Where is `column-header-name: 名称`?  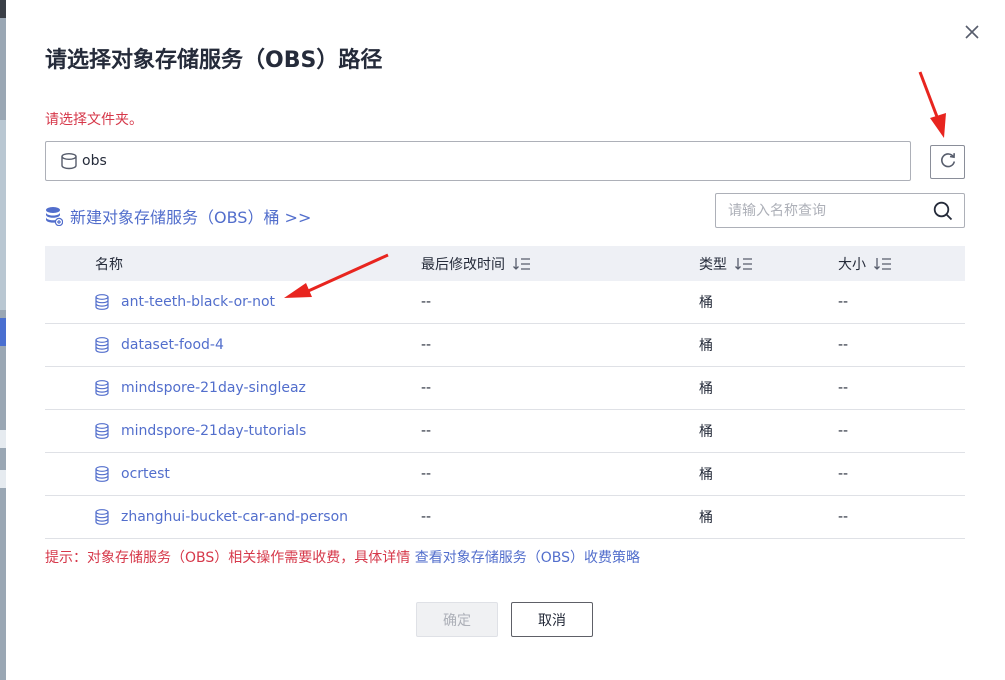 column-header-name: 名称 is located at coordinates (227, 263).